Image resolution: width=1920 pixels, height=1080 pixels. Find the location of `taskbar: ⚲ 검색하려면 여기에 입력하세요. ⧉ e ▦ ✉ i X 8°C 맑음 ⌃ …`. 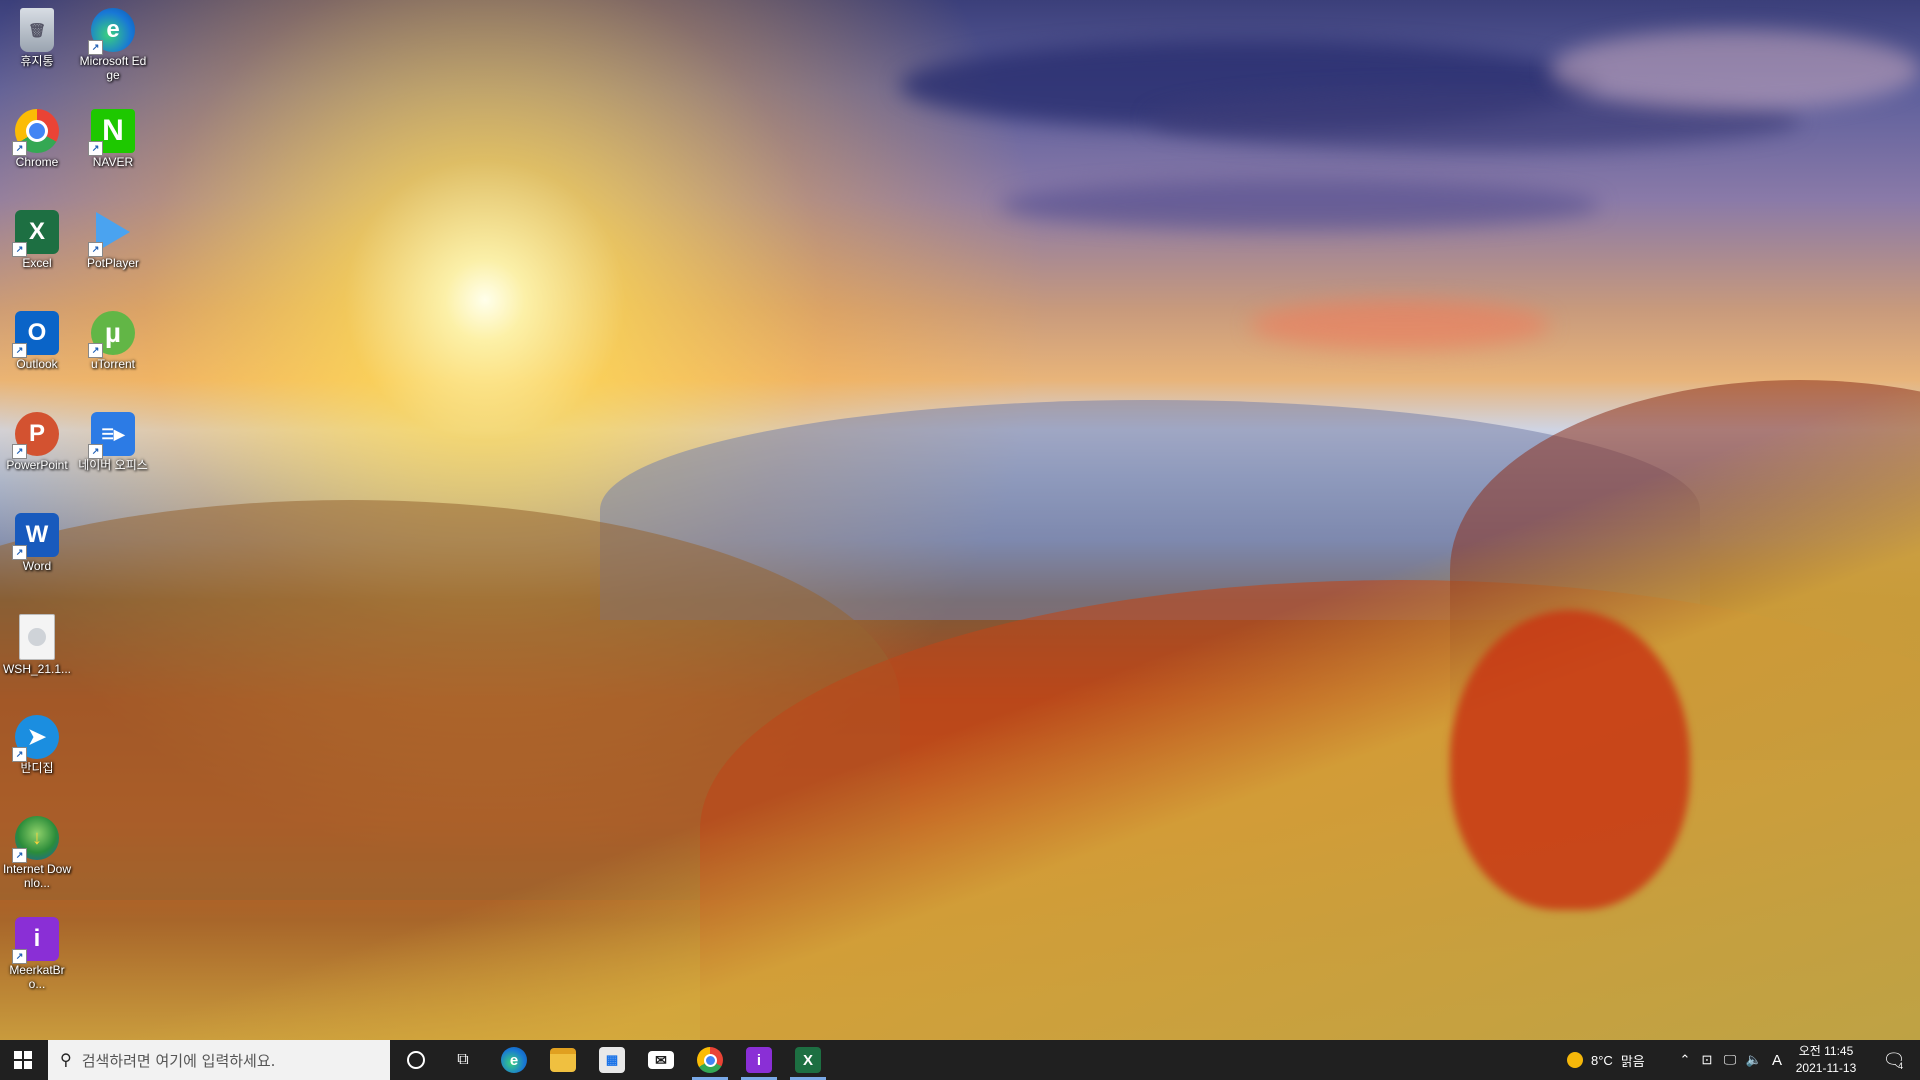

taskbar: ⚲ 검색하려면 여기에 입력하세요. ⧉ e ▦ ✉ i X 8°C 맑음 ⌃ … is located at coordinates (960, 1060).